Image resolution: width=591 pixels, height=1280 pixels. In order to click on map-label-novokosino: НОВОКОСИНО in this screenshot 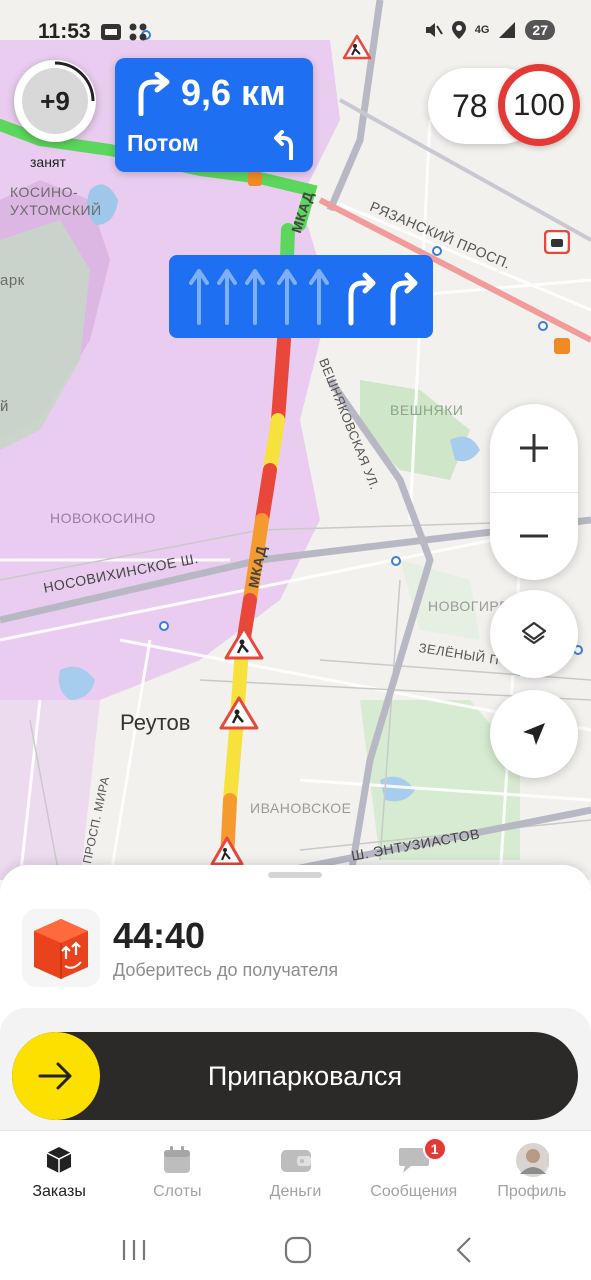, I will do `click(103, 518)`.